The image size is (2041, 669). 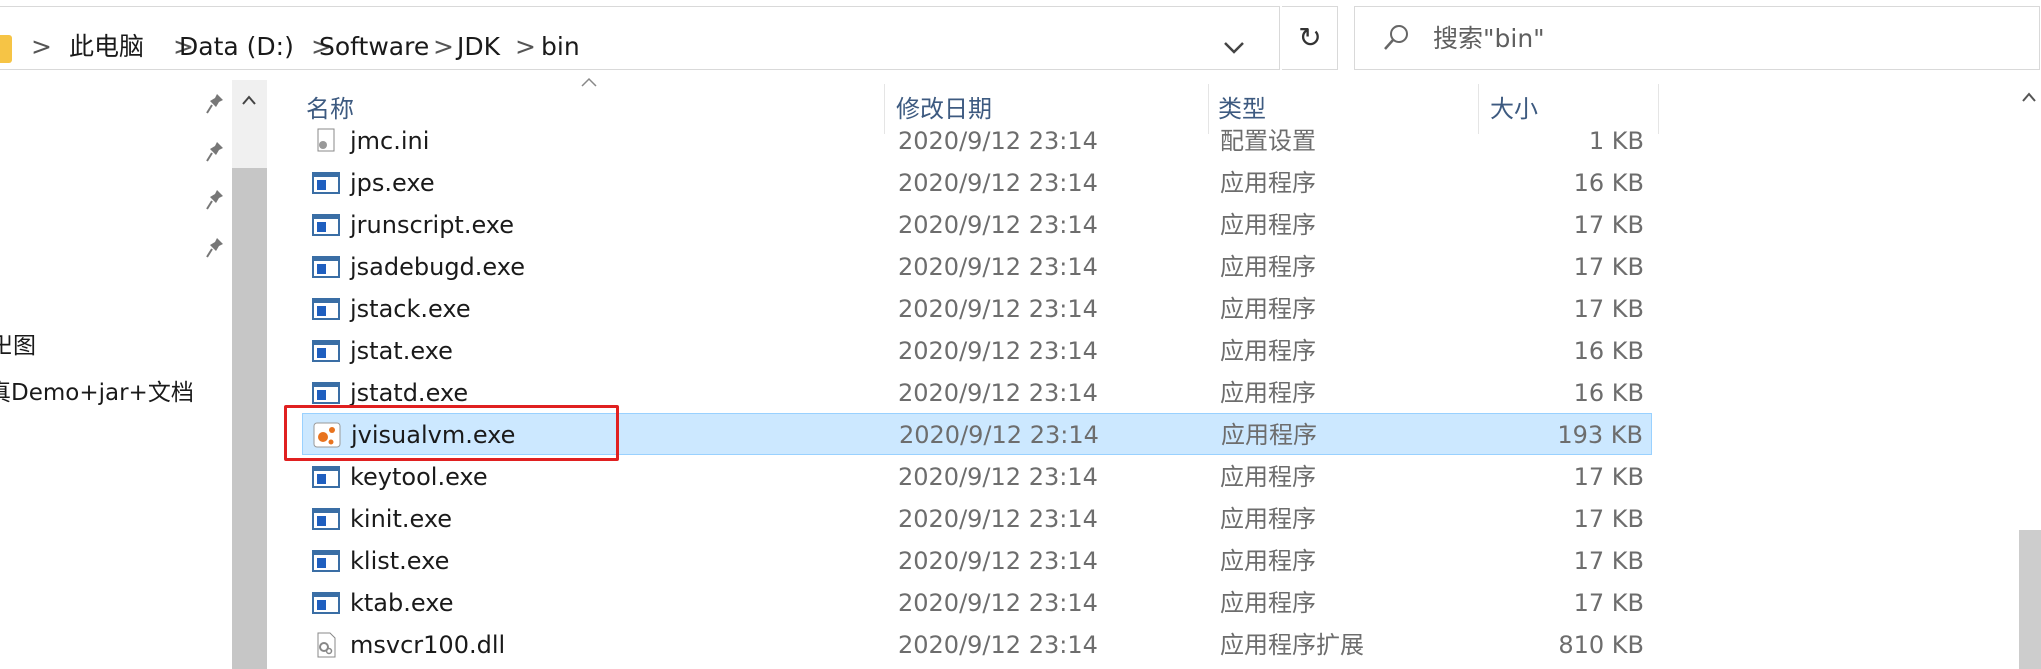 What do you see at coordinates (560, 47) in the screenshot?
I see `breadcrumb-bin: bin` at bounding box center [560, 47].